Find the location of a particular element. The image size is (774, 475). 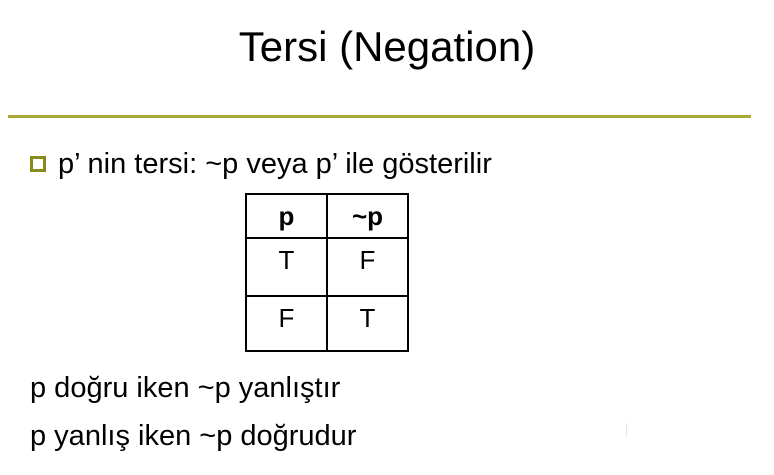

truth-table: p ~p T F F T is located at coordinates (327, 272).